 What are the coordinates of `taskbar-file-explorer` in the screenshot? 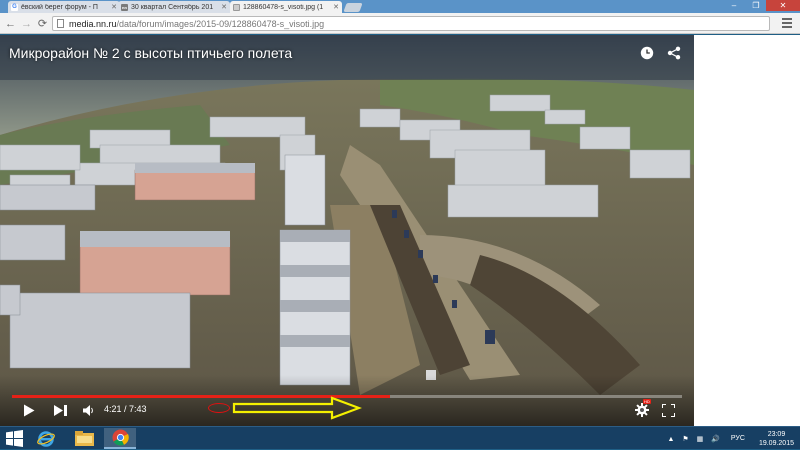 It's located at (84, 438).